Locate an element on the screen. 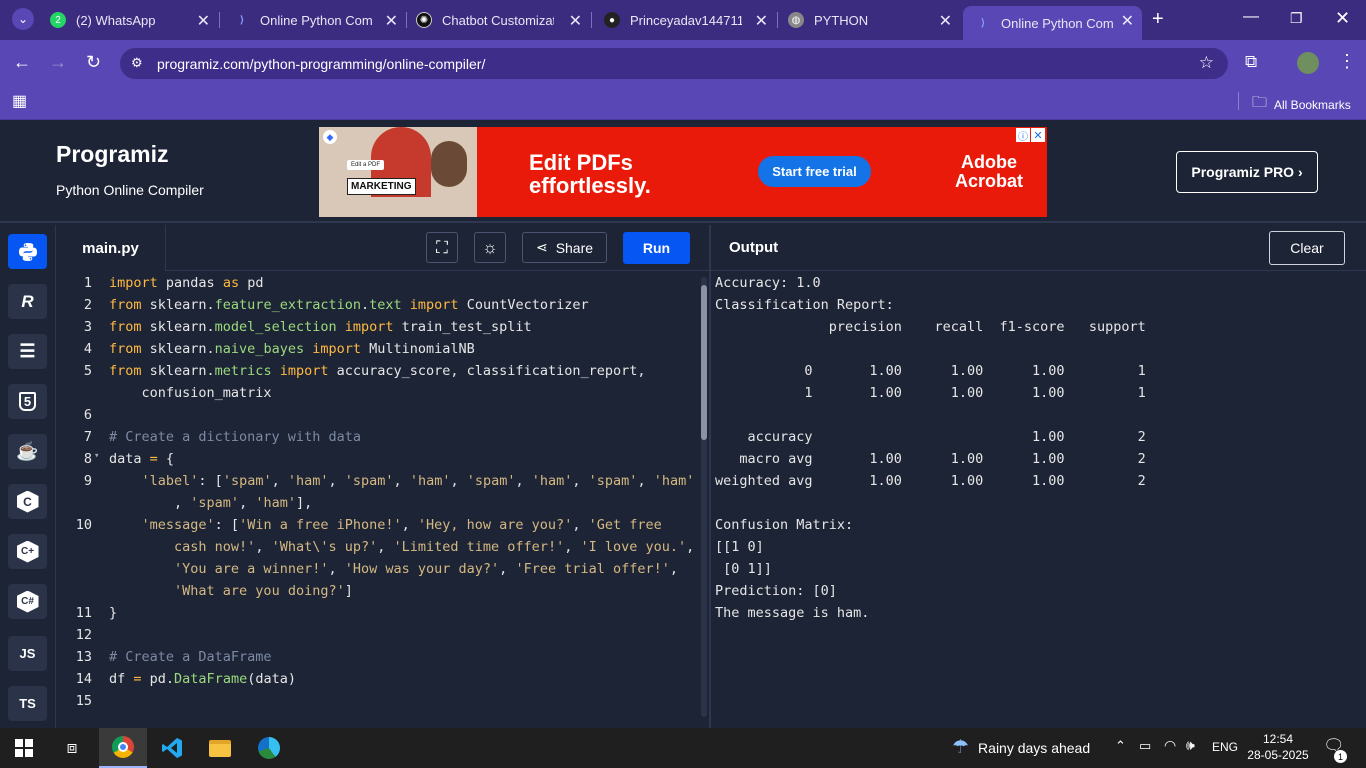  volume-icon: 🕪 is located at coordinates (1190, 745).